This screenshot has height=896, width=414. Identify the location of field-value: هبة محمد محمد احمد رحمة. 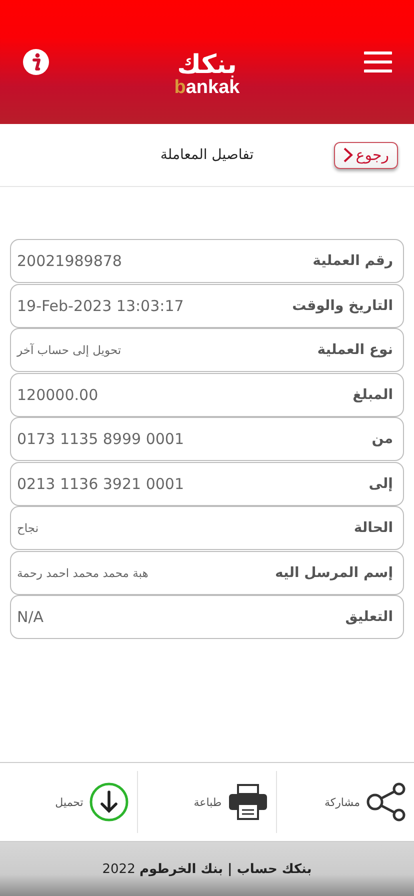
(82, 573).